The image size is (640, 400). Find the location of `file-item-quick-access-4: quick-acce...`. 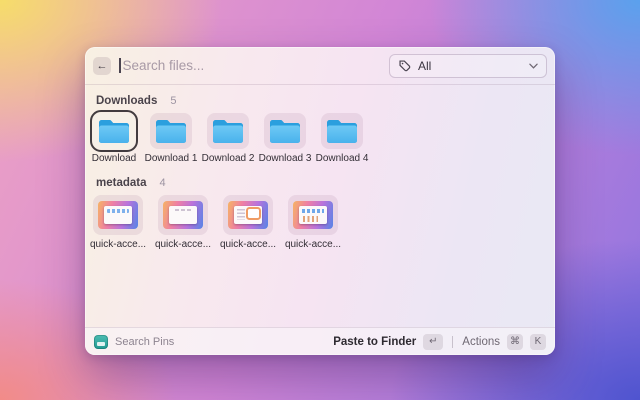

file-item-quick-access-4: quick-acce... is located at coordinates (313, 222).